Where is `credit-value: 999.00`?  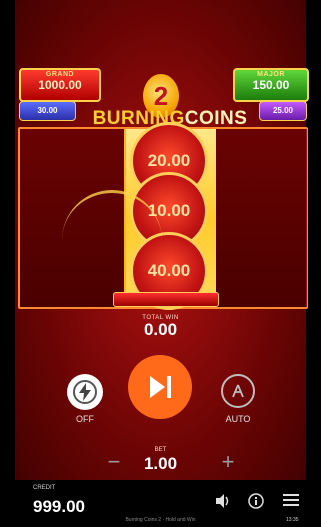
credit-value: 999.00 is located at coordinates (59, 506).